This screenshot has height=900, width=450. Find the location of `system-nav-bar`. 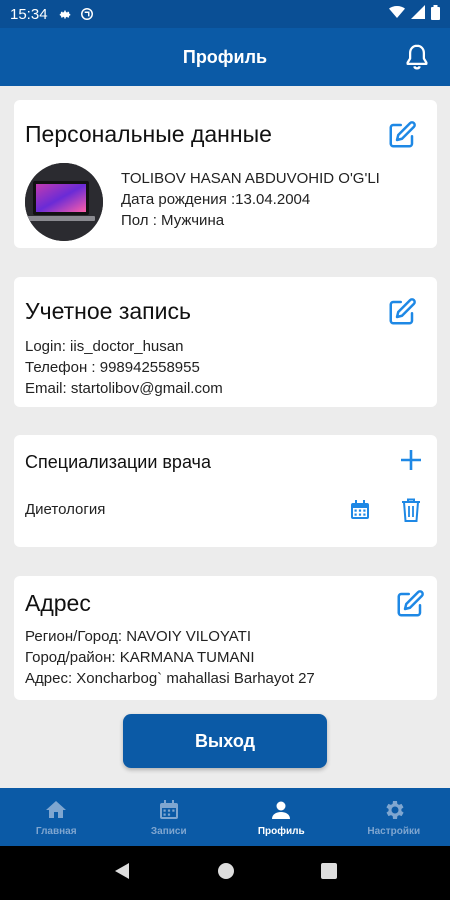

system-nav-bar is located at coordinates (225, 873).